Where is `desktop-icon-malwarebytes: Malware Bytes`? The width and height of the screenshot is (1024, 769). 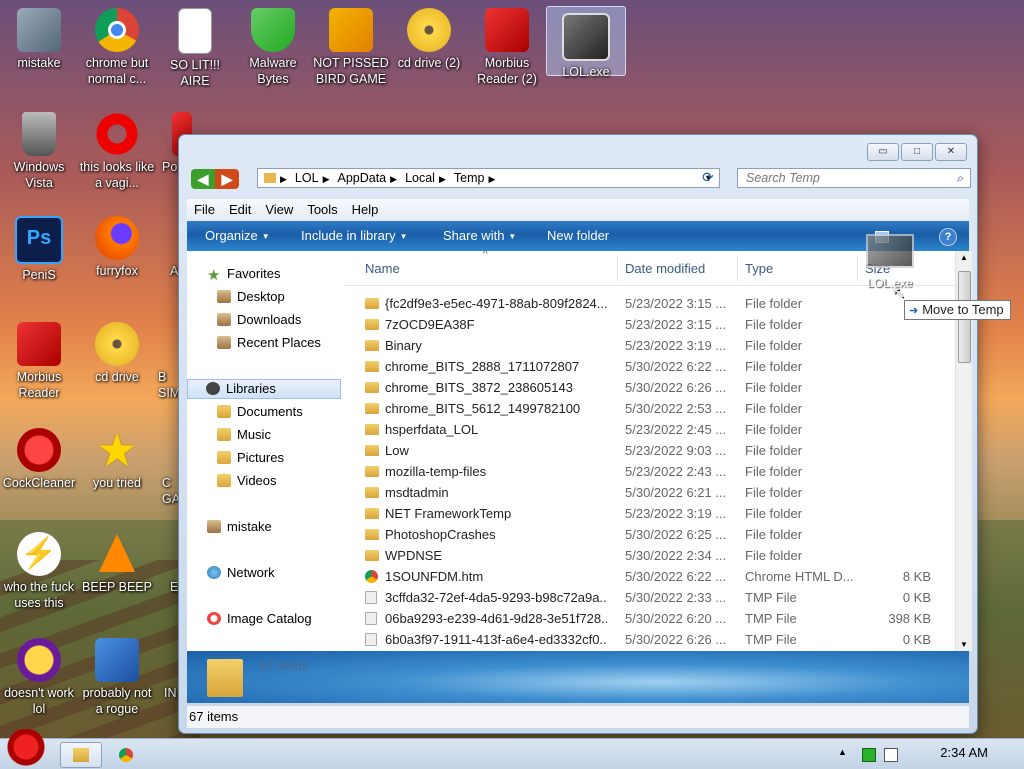 desktop-icon-malwarebytes: Malware Bytes is located at coordinates (273, 47).